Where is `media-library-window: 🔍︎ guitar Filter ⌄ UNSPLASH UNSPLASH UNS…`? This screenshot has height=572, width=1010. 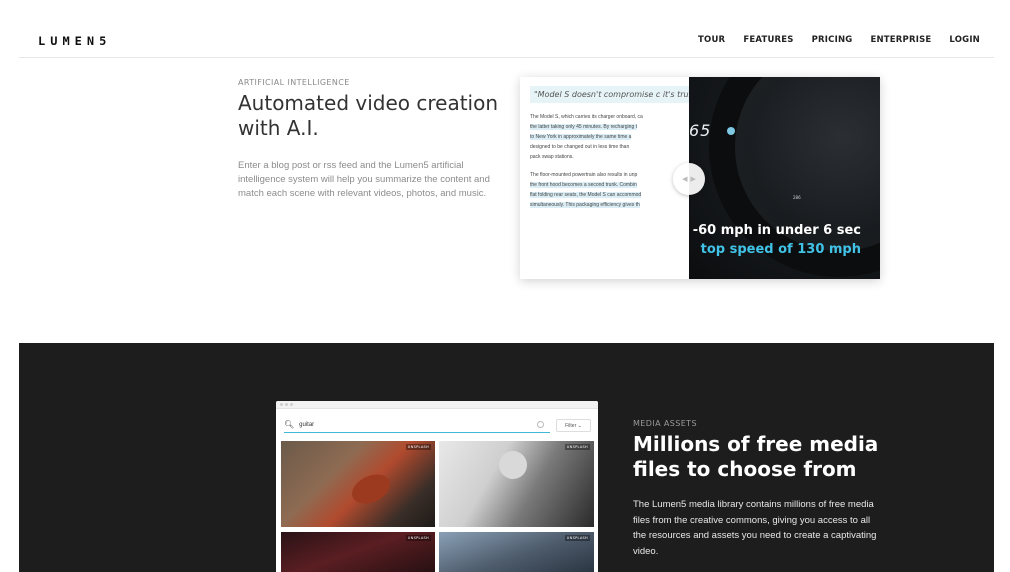
media-library-window: 🔍︎ guitar Filter ⌄ UNSPLASH UNSPLASH UNS… is located at coordinates (437, 486).